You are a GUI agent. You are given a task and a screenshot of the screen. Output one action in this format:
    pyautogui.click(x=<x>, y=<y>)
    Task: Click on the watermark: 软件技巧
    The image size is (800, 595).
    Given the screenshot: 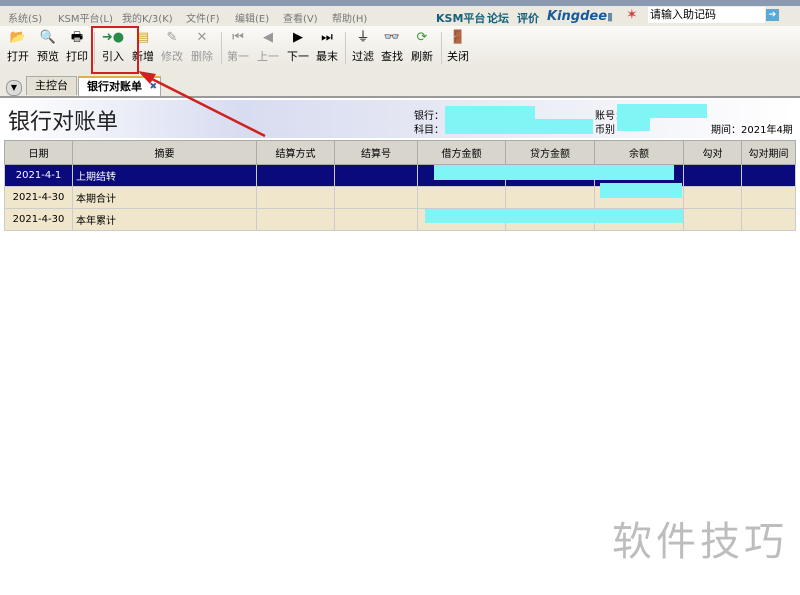 What is the action you would take?
    pyautogui.click(x=700, y=542)
    